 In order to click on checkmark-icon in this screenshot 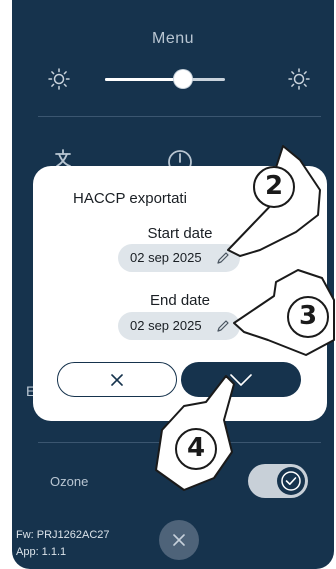, I will do `click(291, 481)`.